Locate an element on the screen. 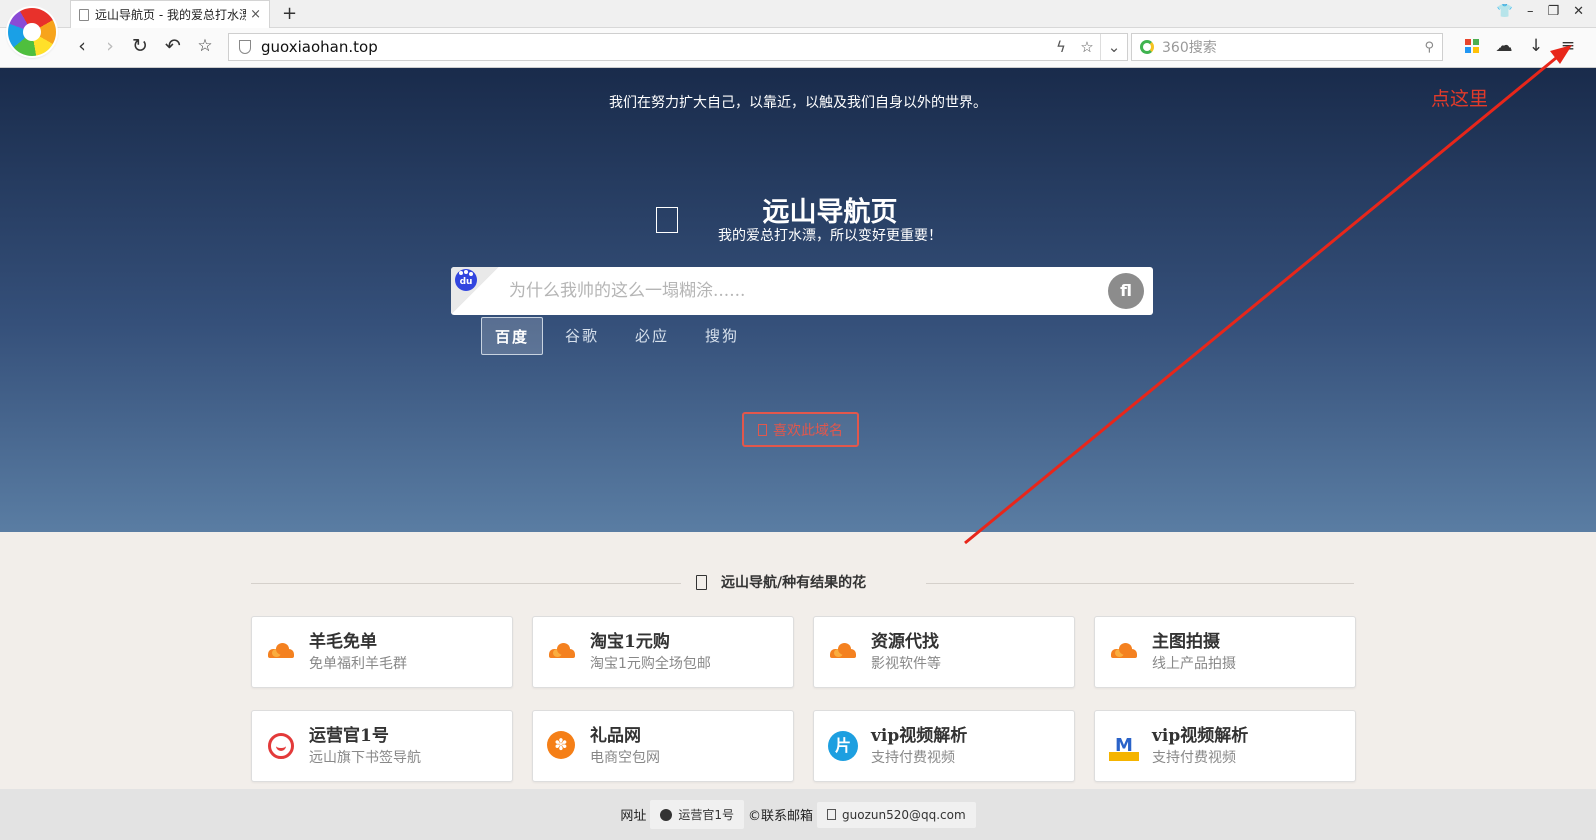  engine-corner: du is located at coordinates (475, 291).